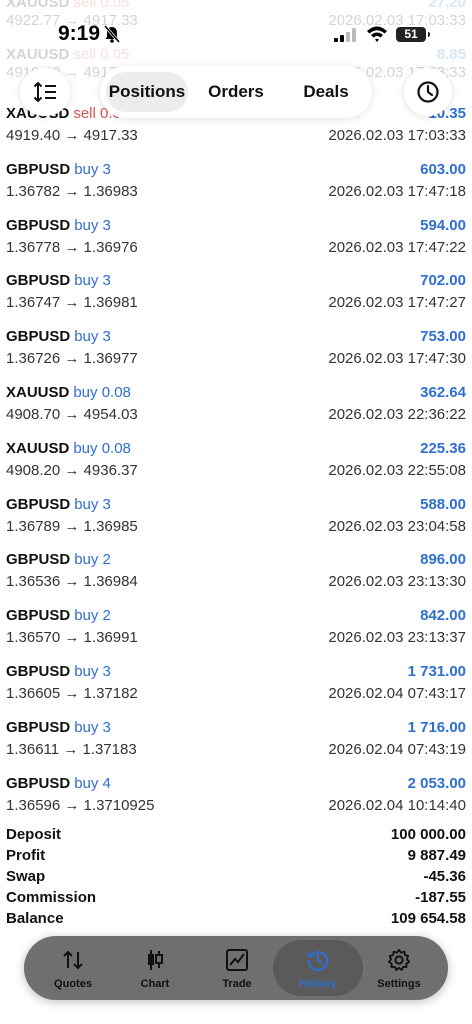 The width and height of the screenshot is (472, 1024). Describe the element at coordinates (72, 414) in the screenshot. I see `row-prices: 4908.70 → 4954.03` at that location.